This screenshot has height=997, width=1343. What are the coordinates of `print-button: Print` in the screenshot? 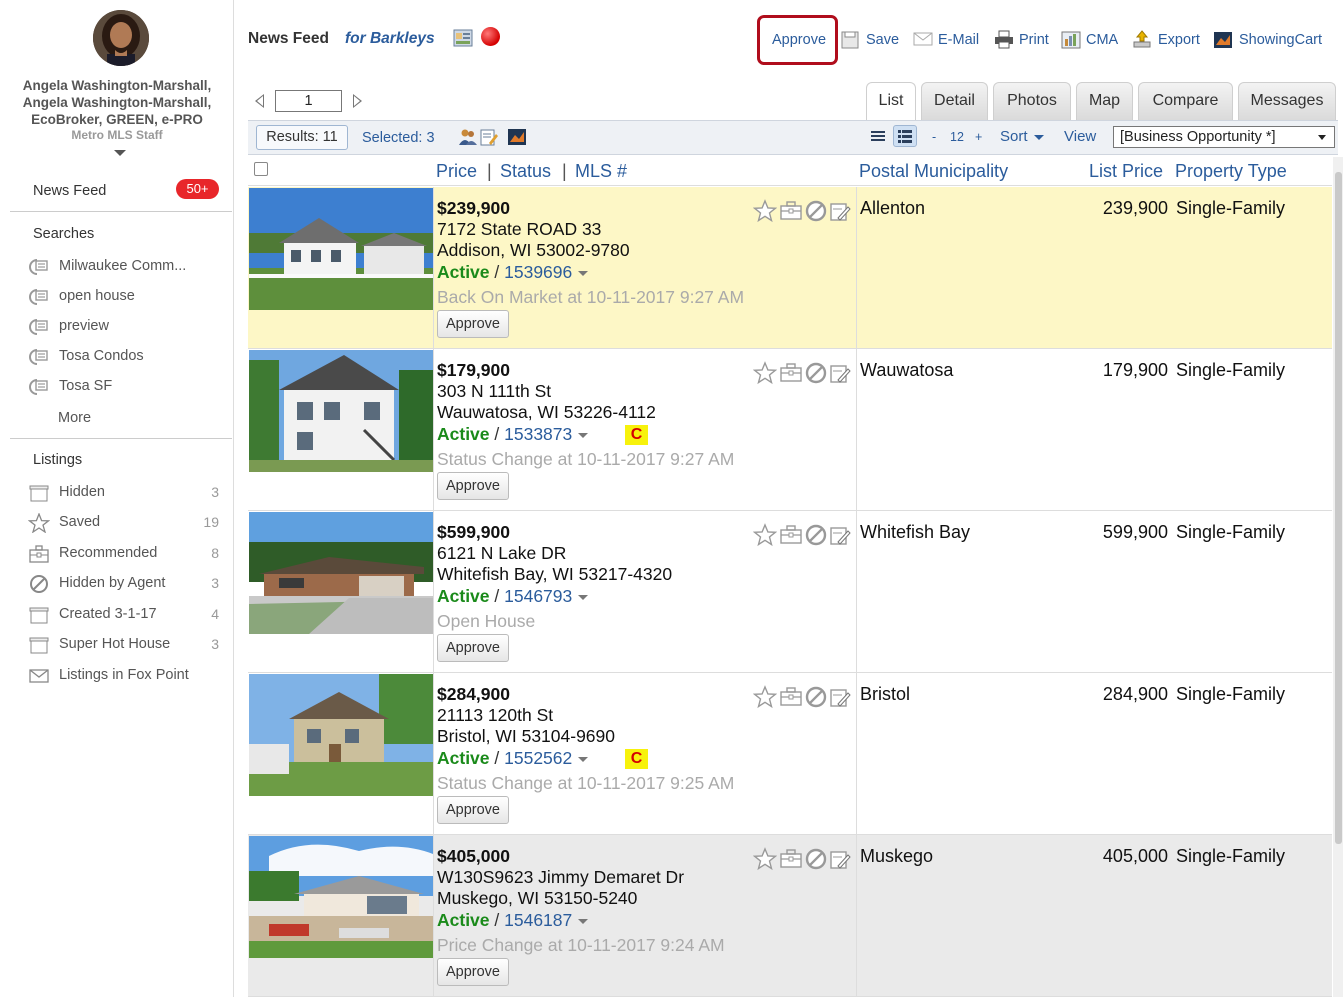 It's located at (1022, 40).